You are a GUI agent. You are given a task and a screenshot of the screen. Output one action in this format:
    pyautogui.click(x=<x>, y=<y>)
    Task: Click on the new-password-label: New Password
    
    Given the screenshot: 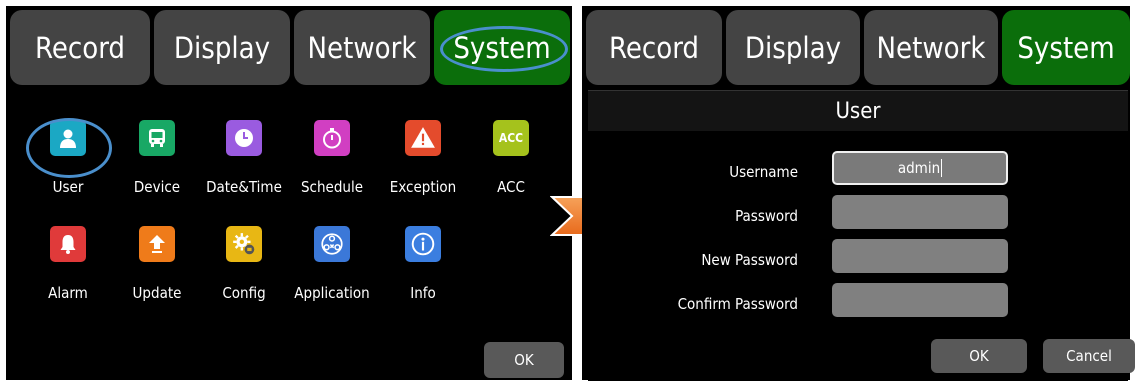 What is the action you would take?
    pyautogui.click(x=749, y=260)
    